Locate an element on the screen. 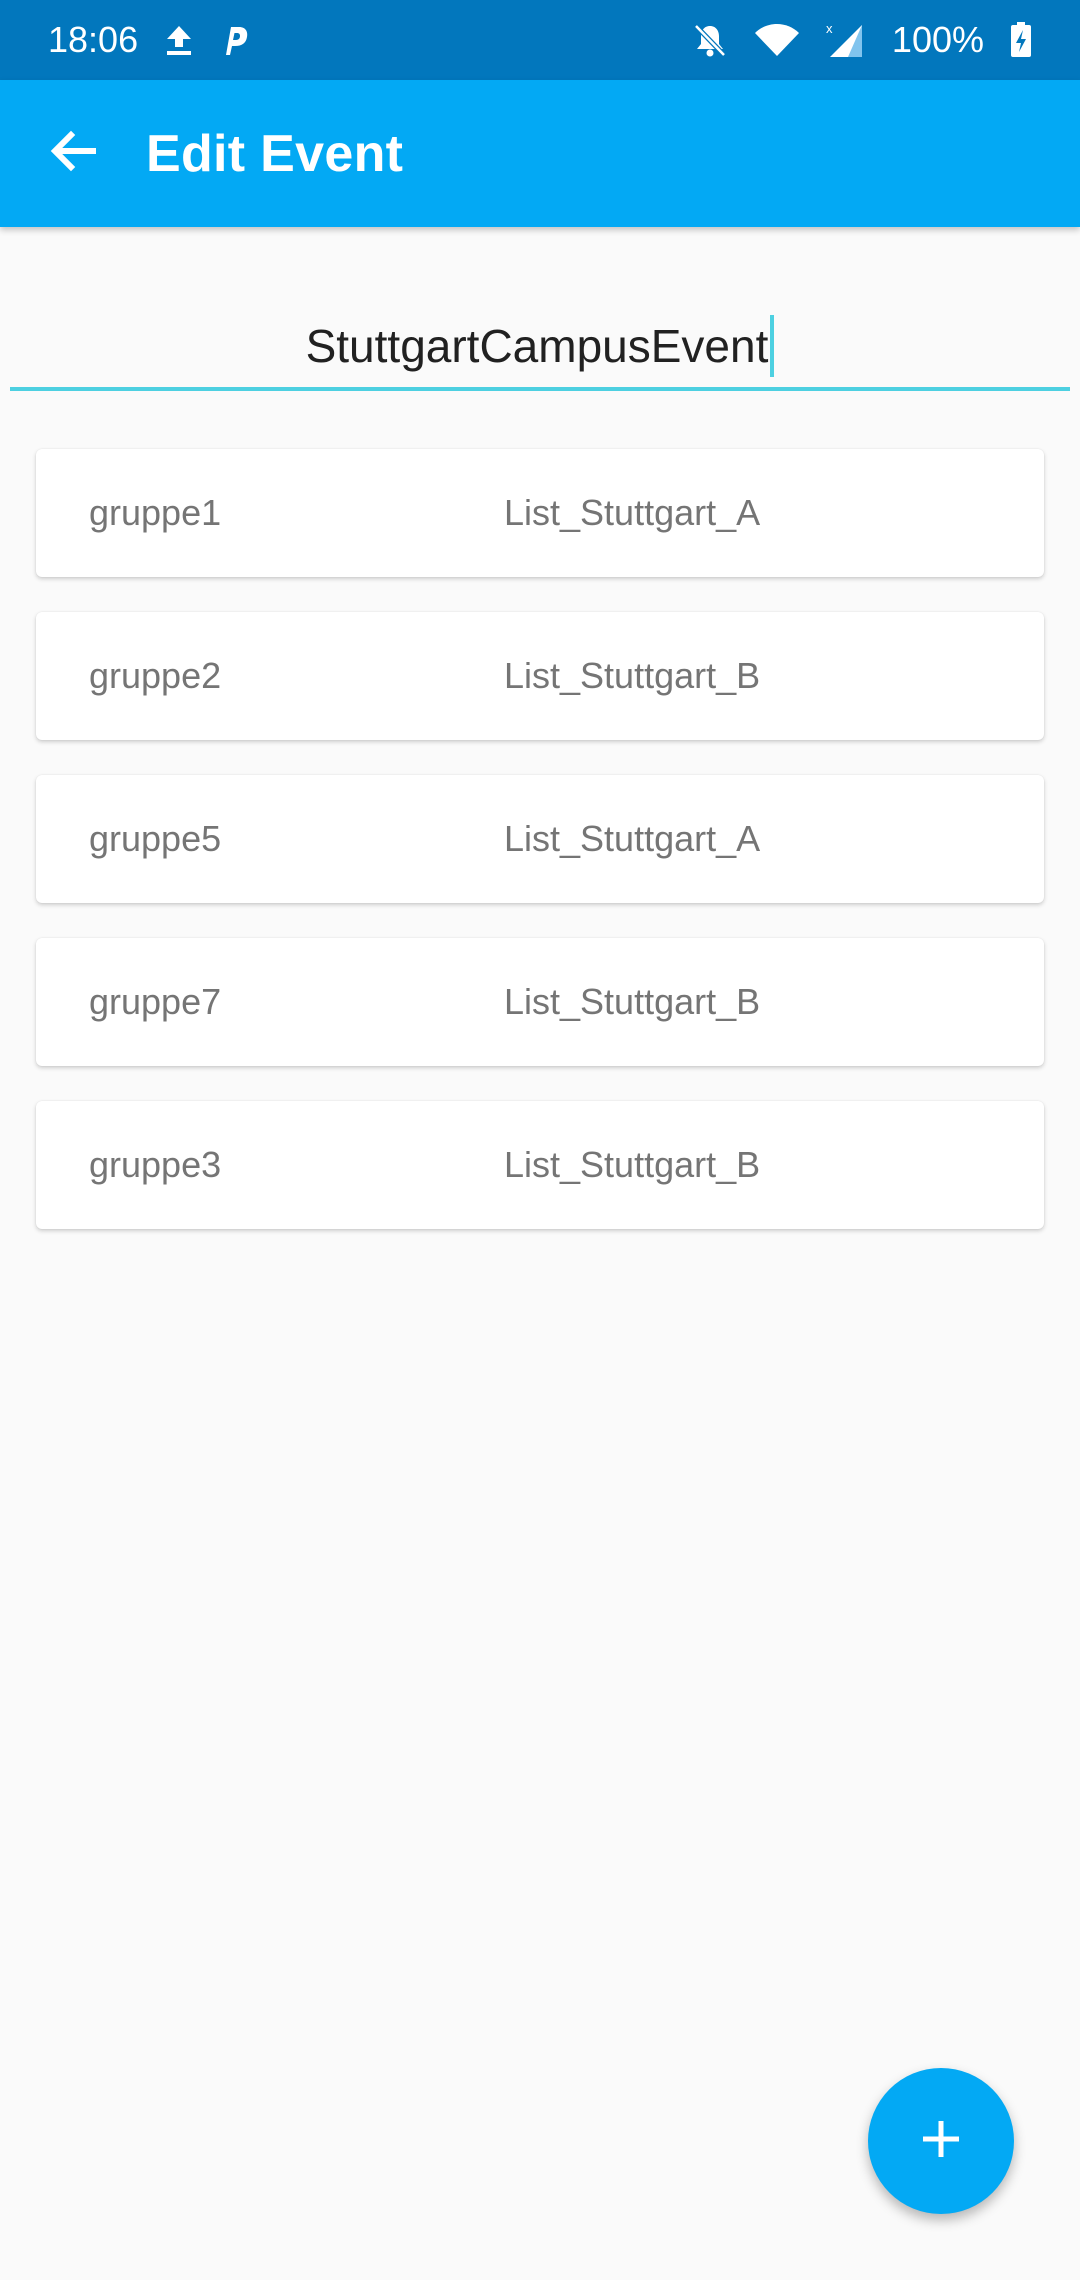 The image size is (1080, 2280). list-item: gruppe5 List_Stuttgart_A is located at coordinates (540, 839).